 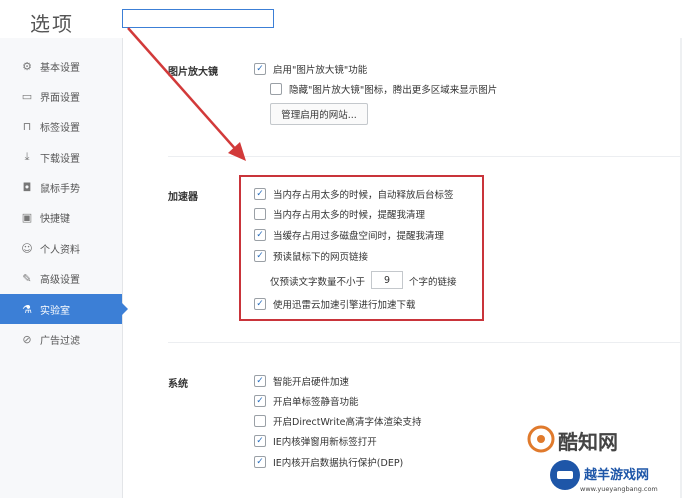 I want to click on watermark-text: 越羊游戏网, so click(x=617, y=475).